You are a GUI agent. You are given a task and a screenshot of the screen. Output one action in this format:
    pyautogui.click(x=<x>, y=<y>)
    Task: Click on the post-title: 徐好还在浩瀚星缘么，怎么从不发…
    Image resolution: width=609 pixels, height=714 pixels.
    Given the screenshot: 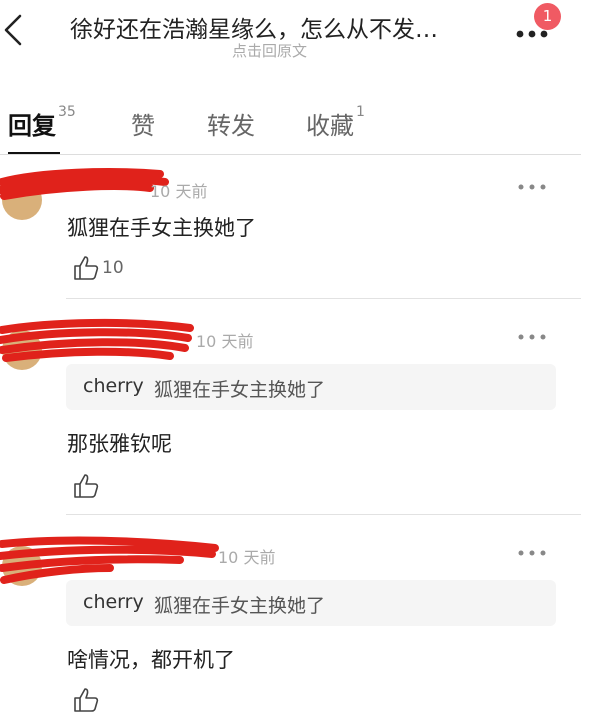 What is the action you would take?
    pyautogui.click(x=285, y=27)
    